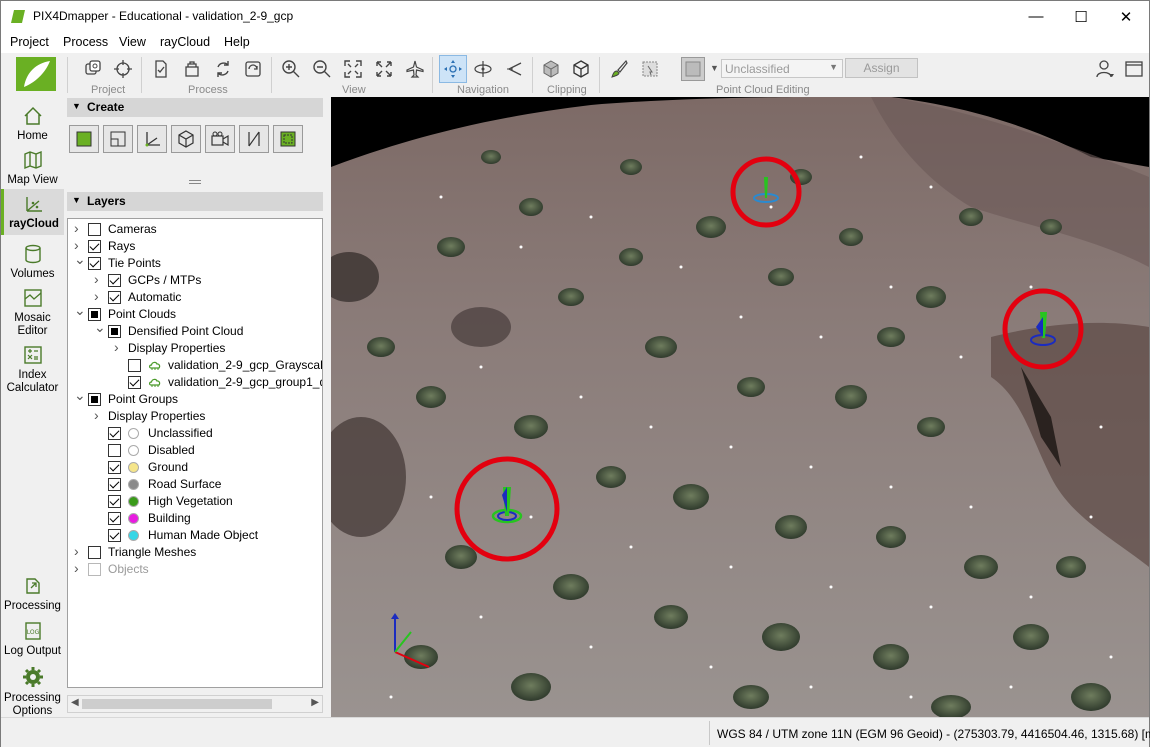 The width and height of the screenshot is (1150, 747). Describe the element at coordinates (322, 69) in the screenshot. I see `zoom-out-icon` at that location.